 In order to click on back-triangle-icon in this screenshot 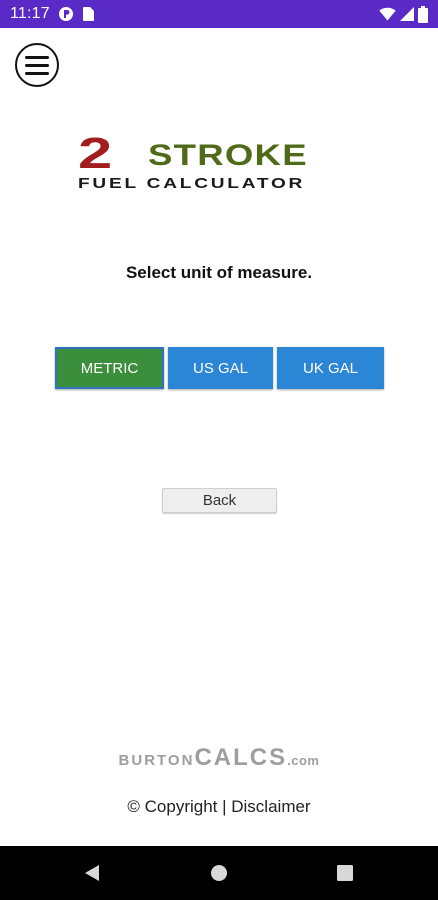, I will do `click(92, 873)`.